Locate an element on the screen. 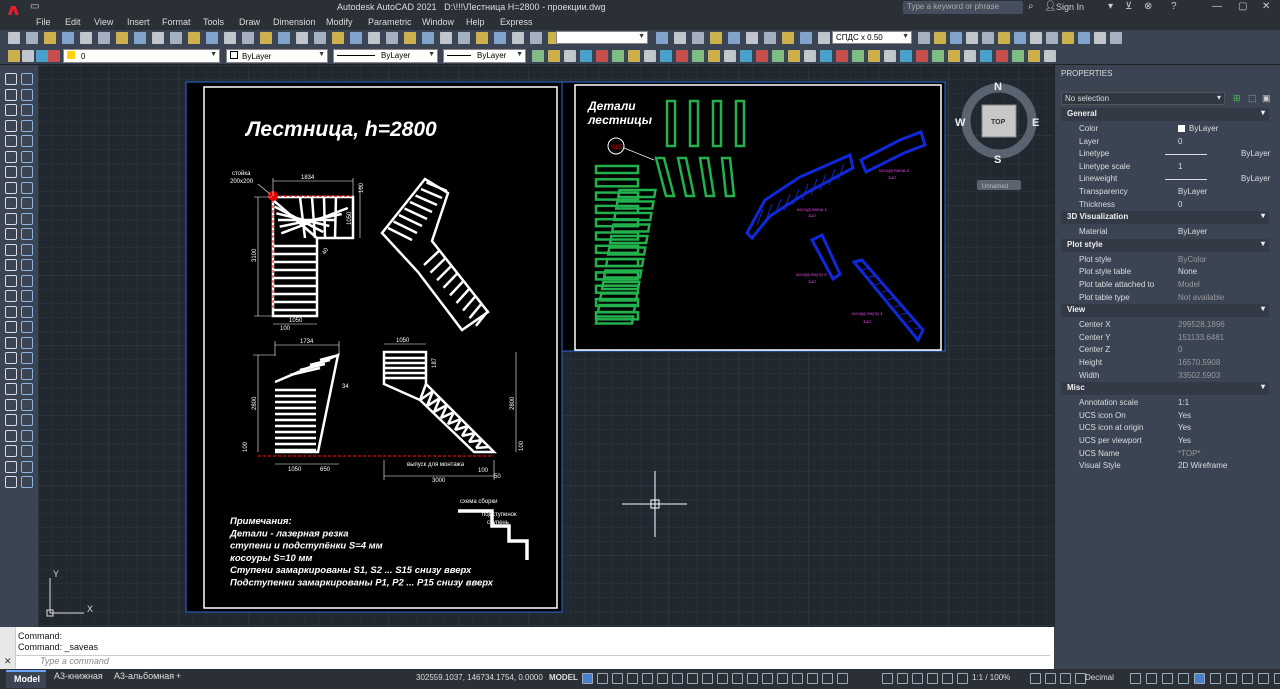 The image size is (1280, 689). search-input: Type a keyword or phrase is located at coordinates (963, 7).